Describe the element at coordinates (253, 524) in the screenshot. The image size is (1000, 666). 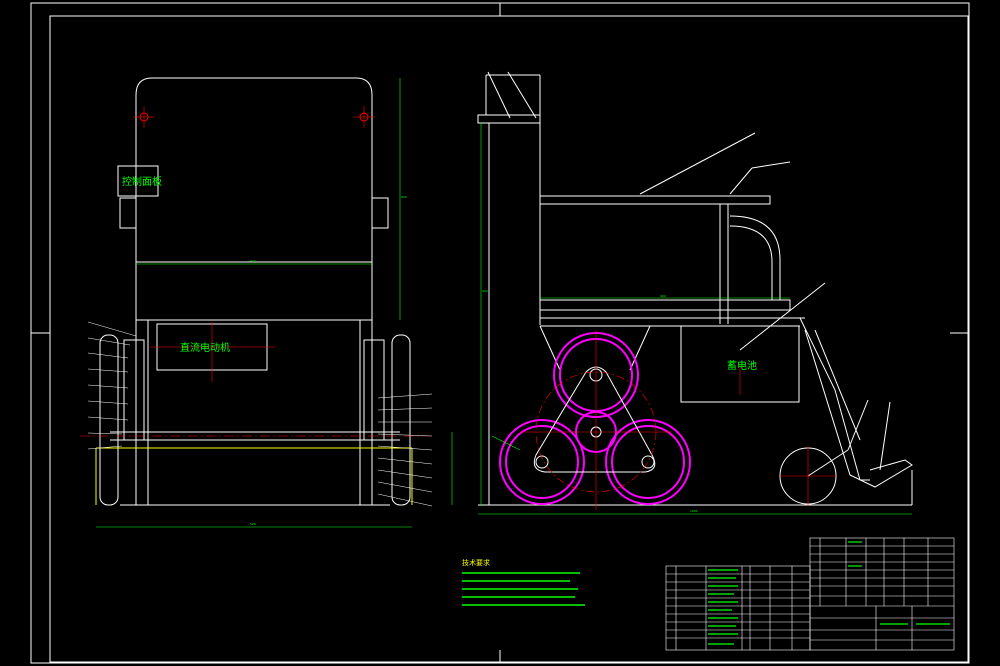
I see `front-overall-width-dim: 520` at that location.